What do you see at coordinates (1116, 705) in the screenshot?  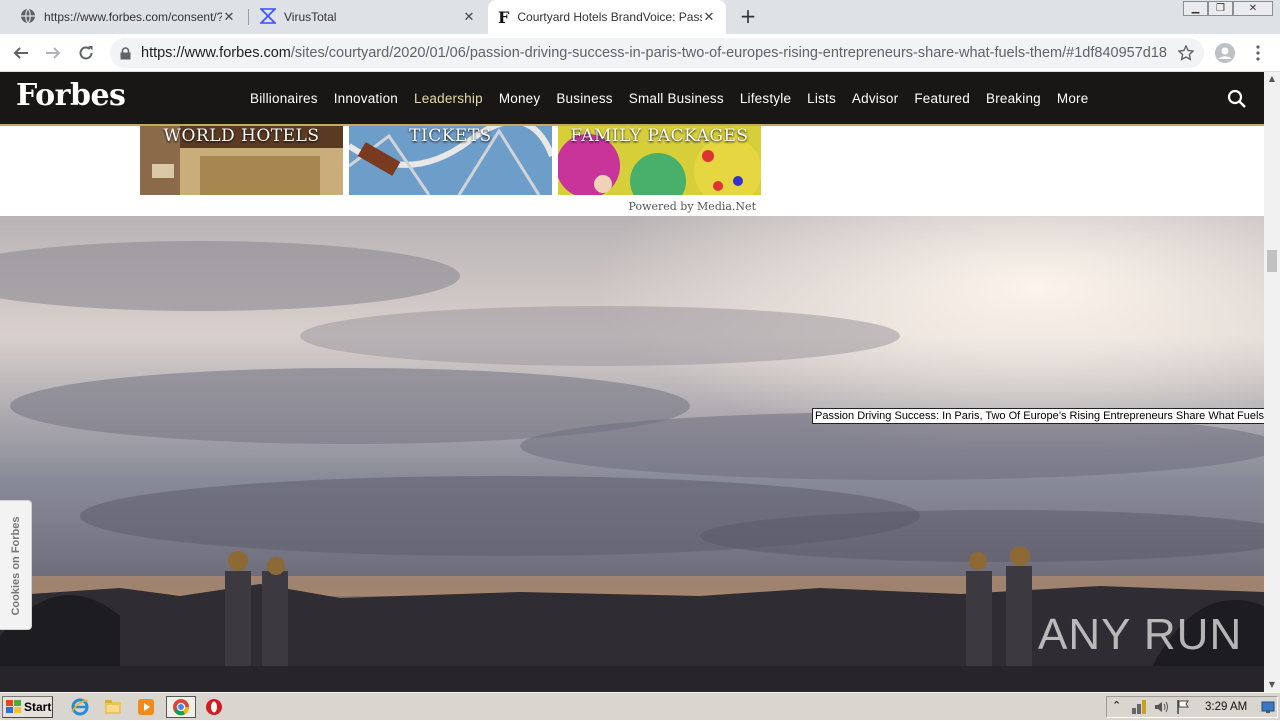 I see `show-hidden-icons-icon: ⌃` at bounding box center [1116, 705].